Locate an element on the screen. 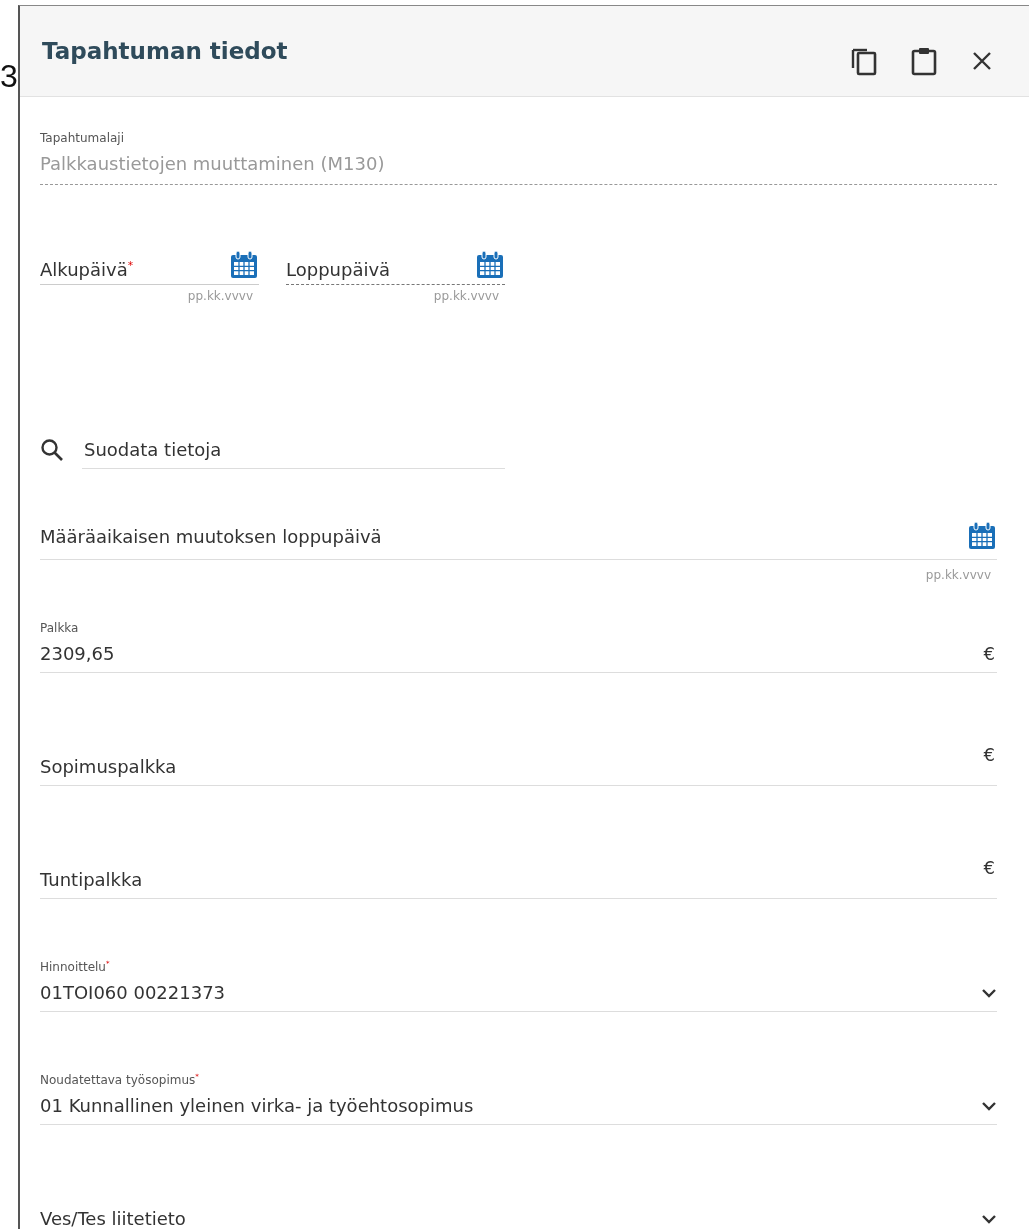 The height and width of the screenshot is (1229, 1029). input-field: Palkka 2309,65 € is located at coordinates (518, 627).